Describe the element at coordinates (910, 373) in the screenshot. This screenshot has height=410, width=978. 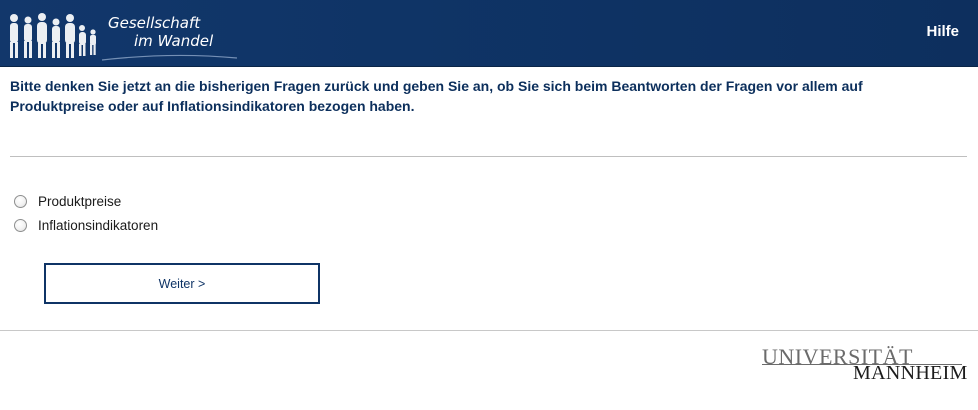
I see `university-logo-line-2: MANNHEIM` at that location.